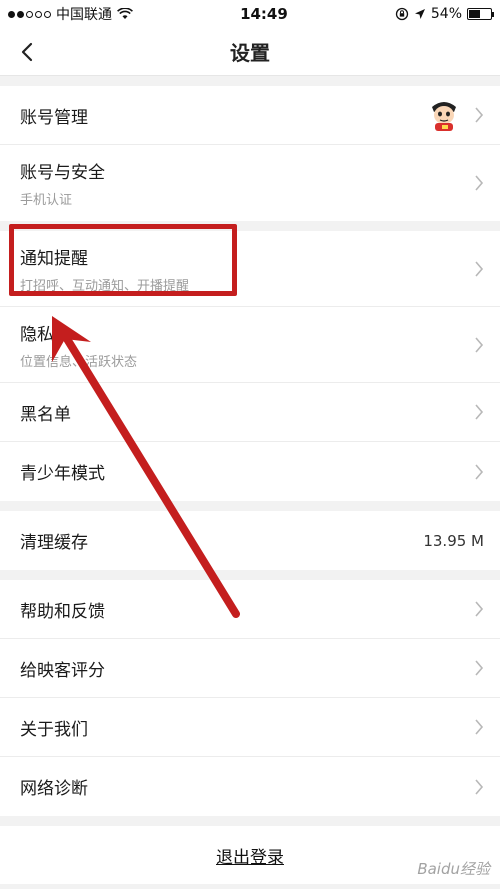 Image resolution: width=500 pixels, height=889 pixels. What do you see at coordinates (250, 471) in the screenshot?
I see `settings-row-teen-mode: 青少年模式` at bounding box center [250, 471].